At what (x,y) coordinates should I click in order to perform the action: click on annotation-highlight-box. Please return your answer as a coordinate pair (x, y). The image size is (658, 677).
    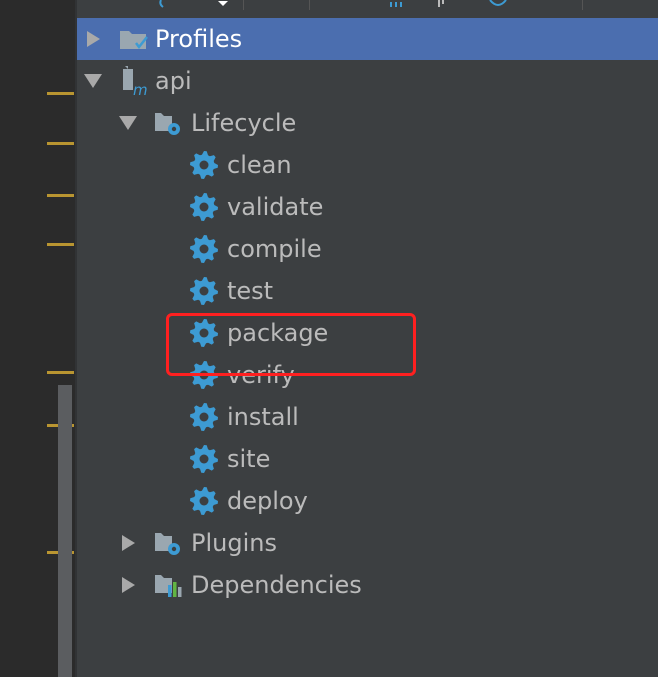
    Looking at the image, I should click on (291, 344).